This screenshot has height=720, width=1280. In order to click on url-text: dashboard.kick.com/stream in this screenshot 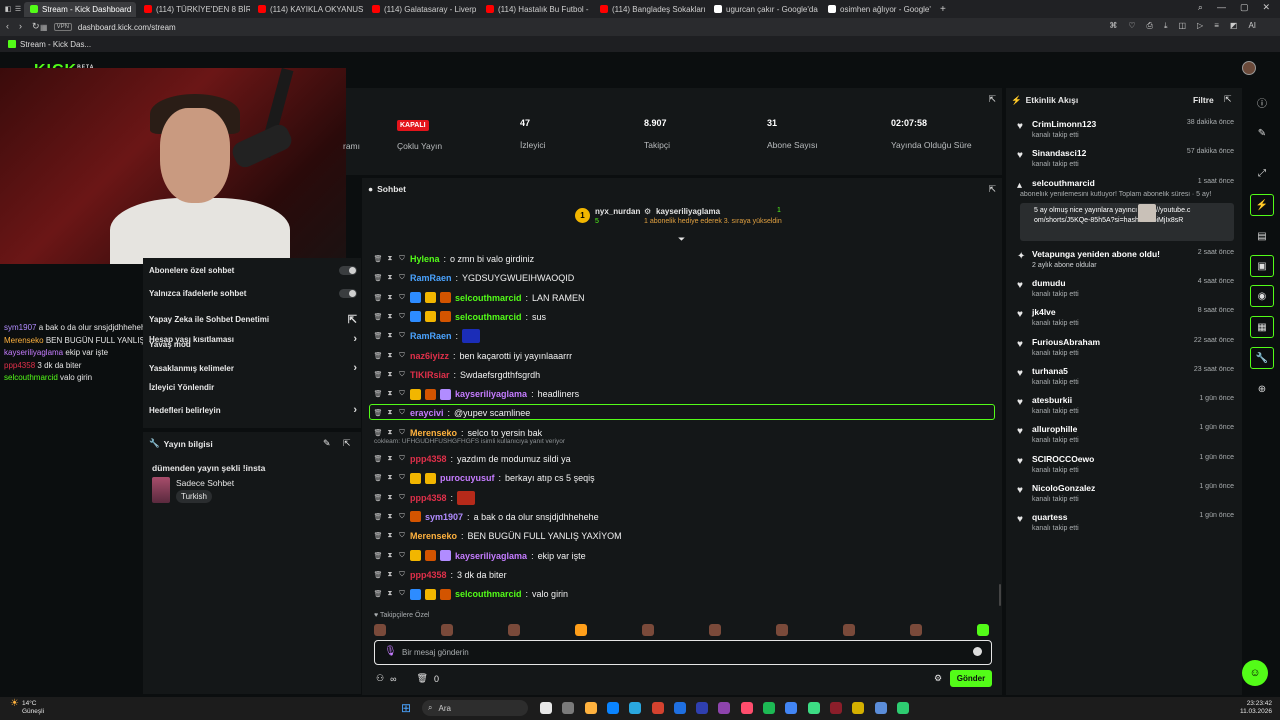, I will do `click(127, 27)`.